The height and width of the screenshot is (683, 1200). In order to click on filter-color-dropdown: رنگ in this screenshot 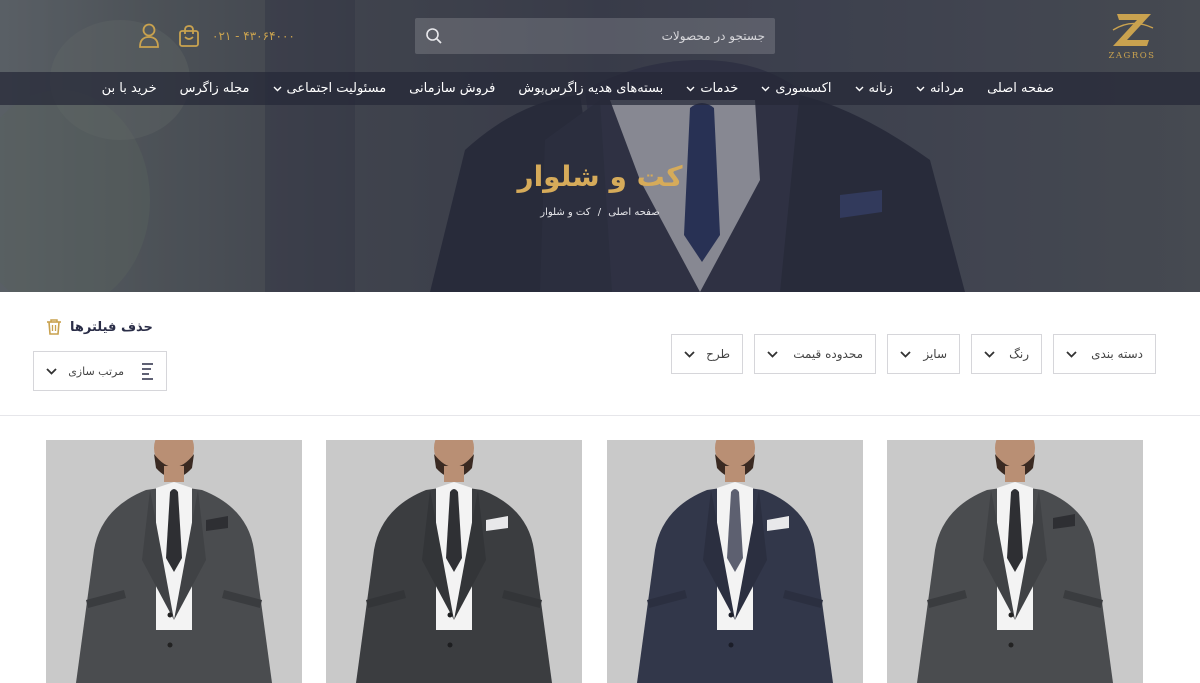, I will do `click(1006, 354)`.